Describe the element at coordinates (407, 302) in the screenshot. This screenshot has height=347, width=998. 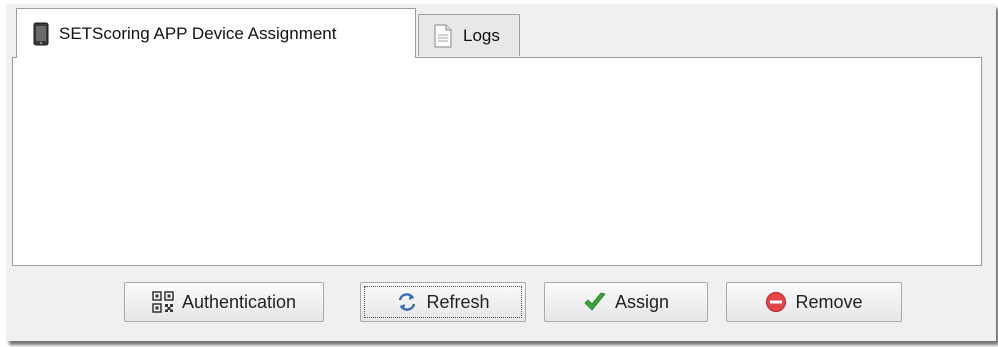
I see `refresh-icon` at that location.